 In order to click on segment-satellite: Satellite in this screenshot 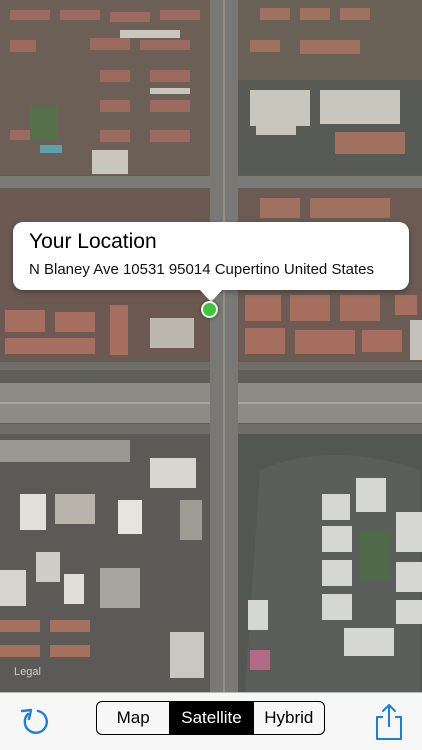, I will do `click(212, 718)`.